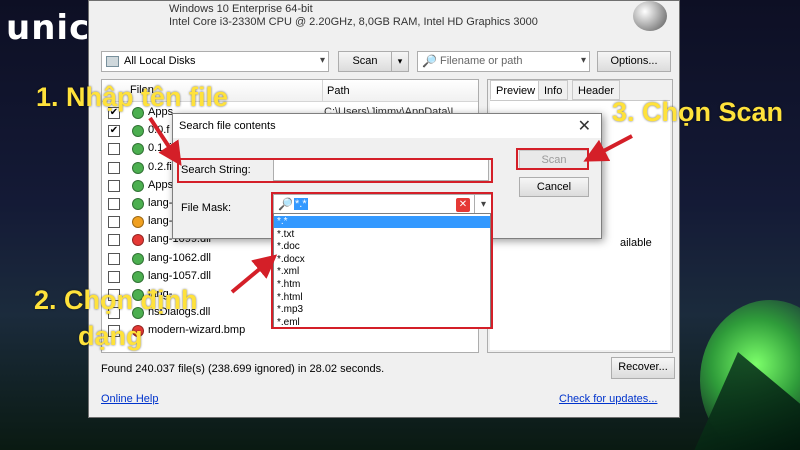 Image resolution: width=800 pixels, height=450 pixels. I want to click on dialog-cancel-button: Cancel, so click(554, 187).